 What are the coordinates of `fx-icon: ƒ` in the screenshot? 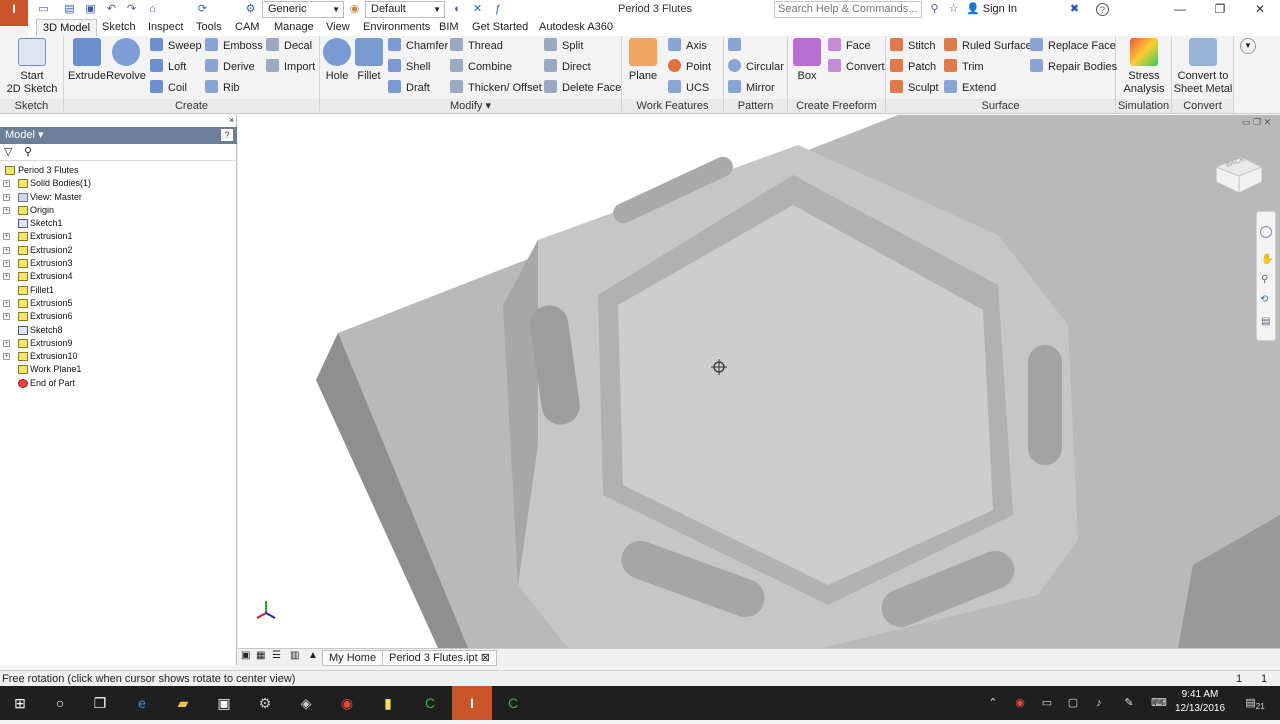 It's located at (497, 9).